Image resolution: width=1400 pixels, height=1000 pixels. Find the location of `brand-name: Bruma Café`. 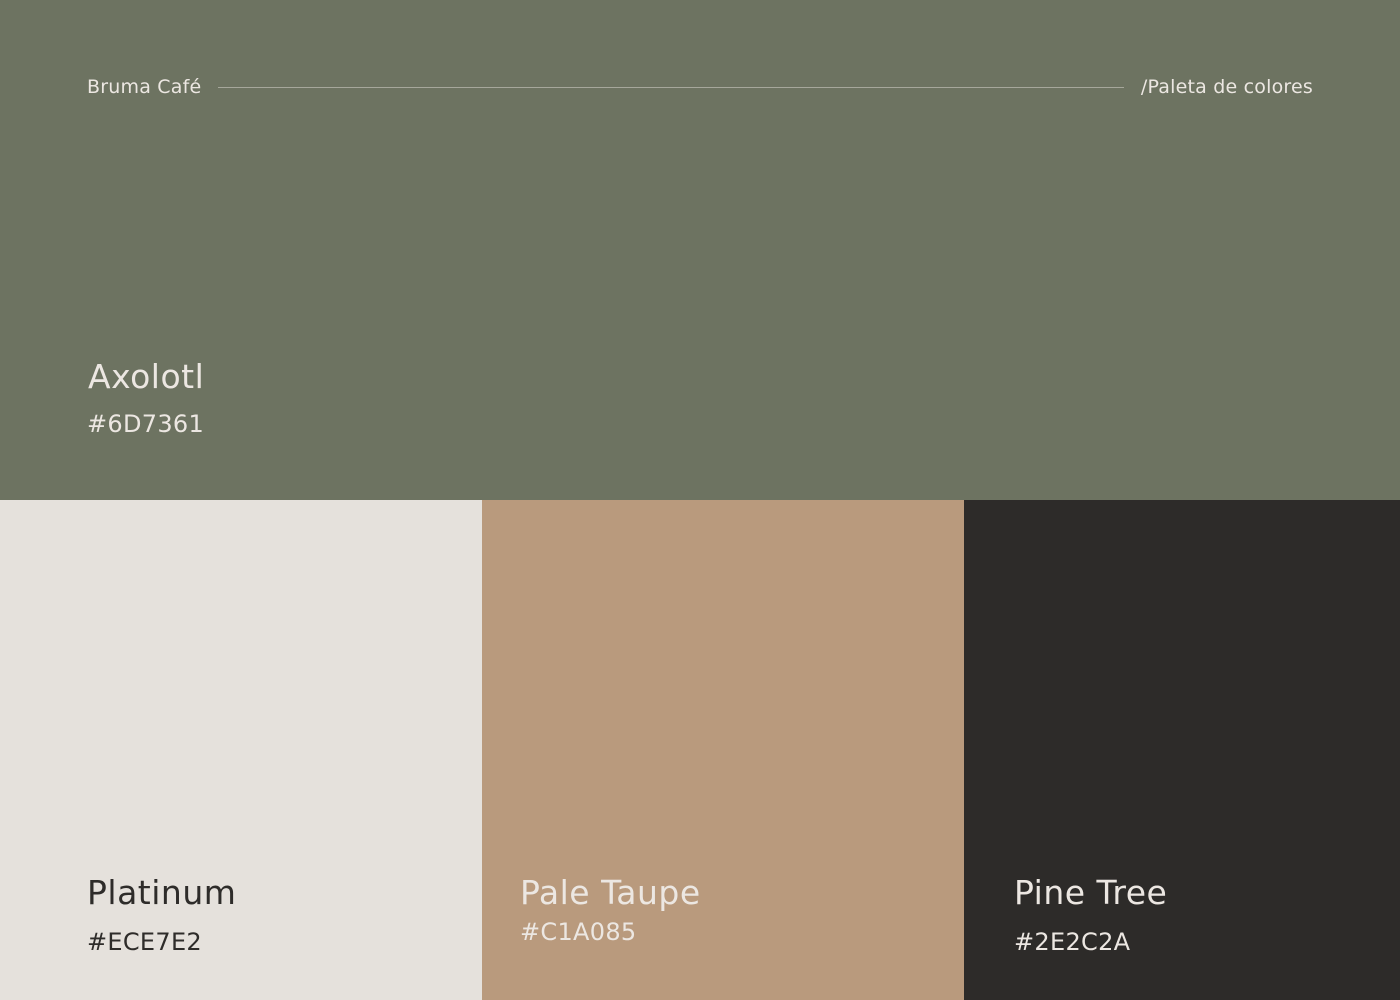

brand-name: Bruma Café is located at coordinates (144, 87).